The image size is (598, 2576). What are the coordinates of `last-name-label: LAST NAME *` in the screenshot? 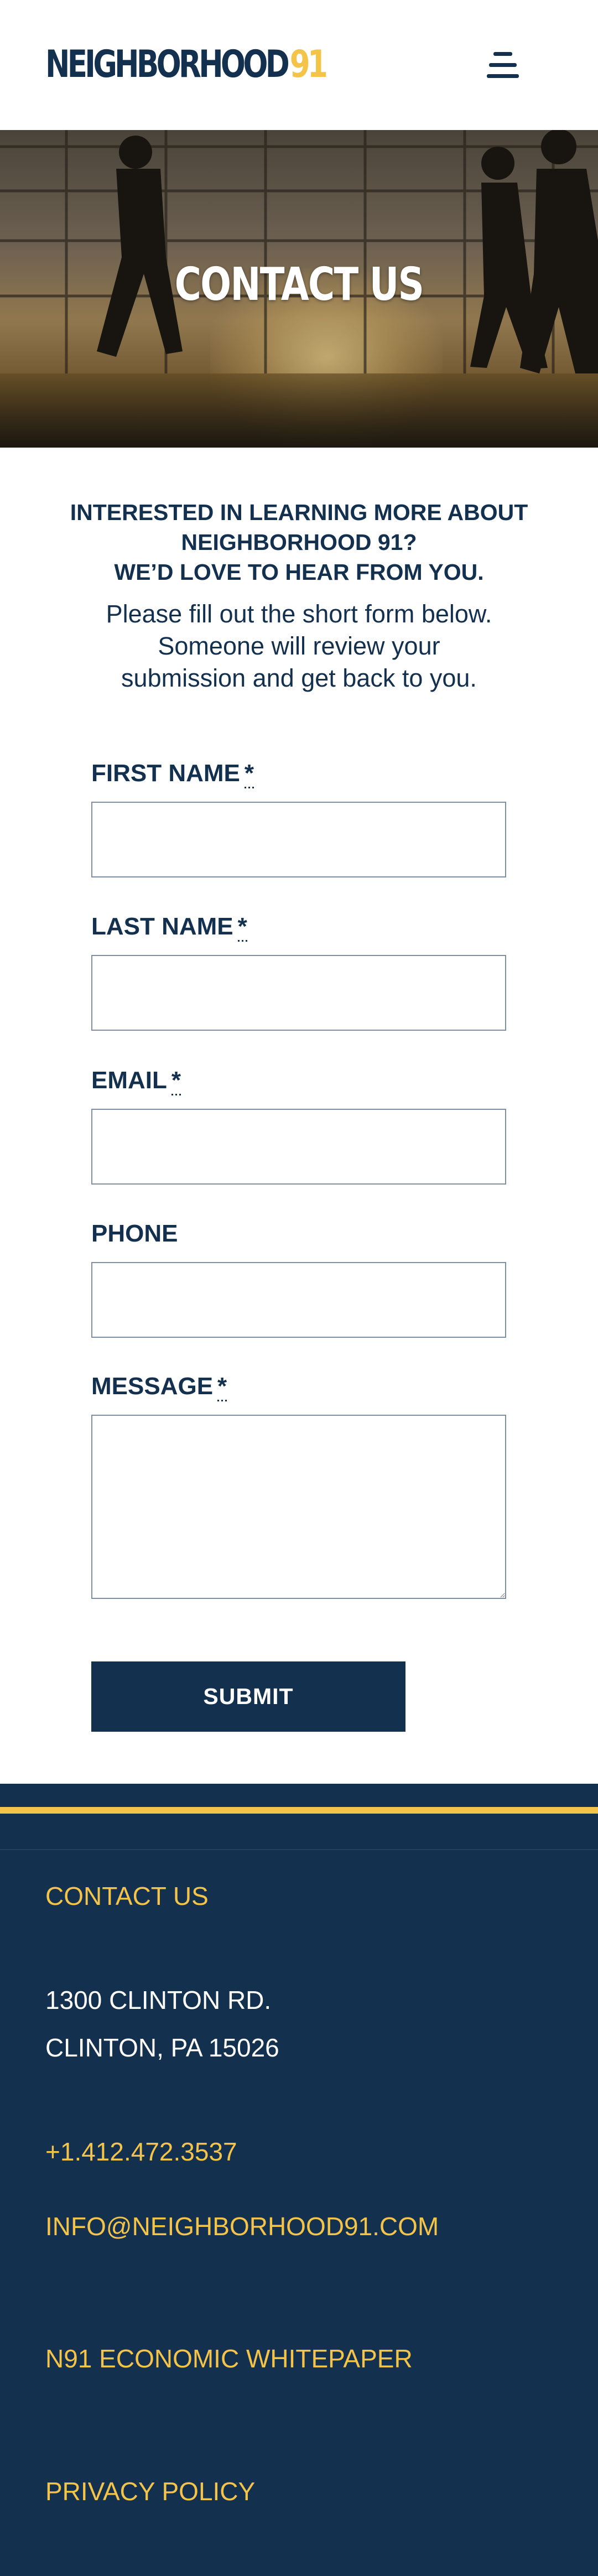 It's located at (169, 927).